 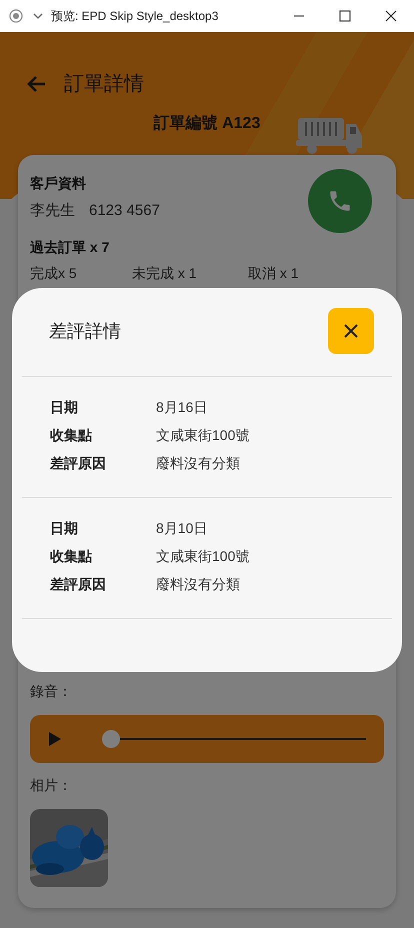 I want to click on order-stat: 取消 x 1, so click(x=274, y=274).